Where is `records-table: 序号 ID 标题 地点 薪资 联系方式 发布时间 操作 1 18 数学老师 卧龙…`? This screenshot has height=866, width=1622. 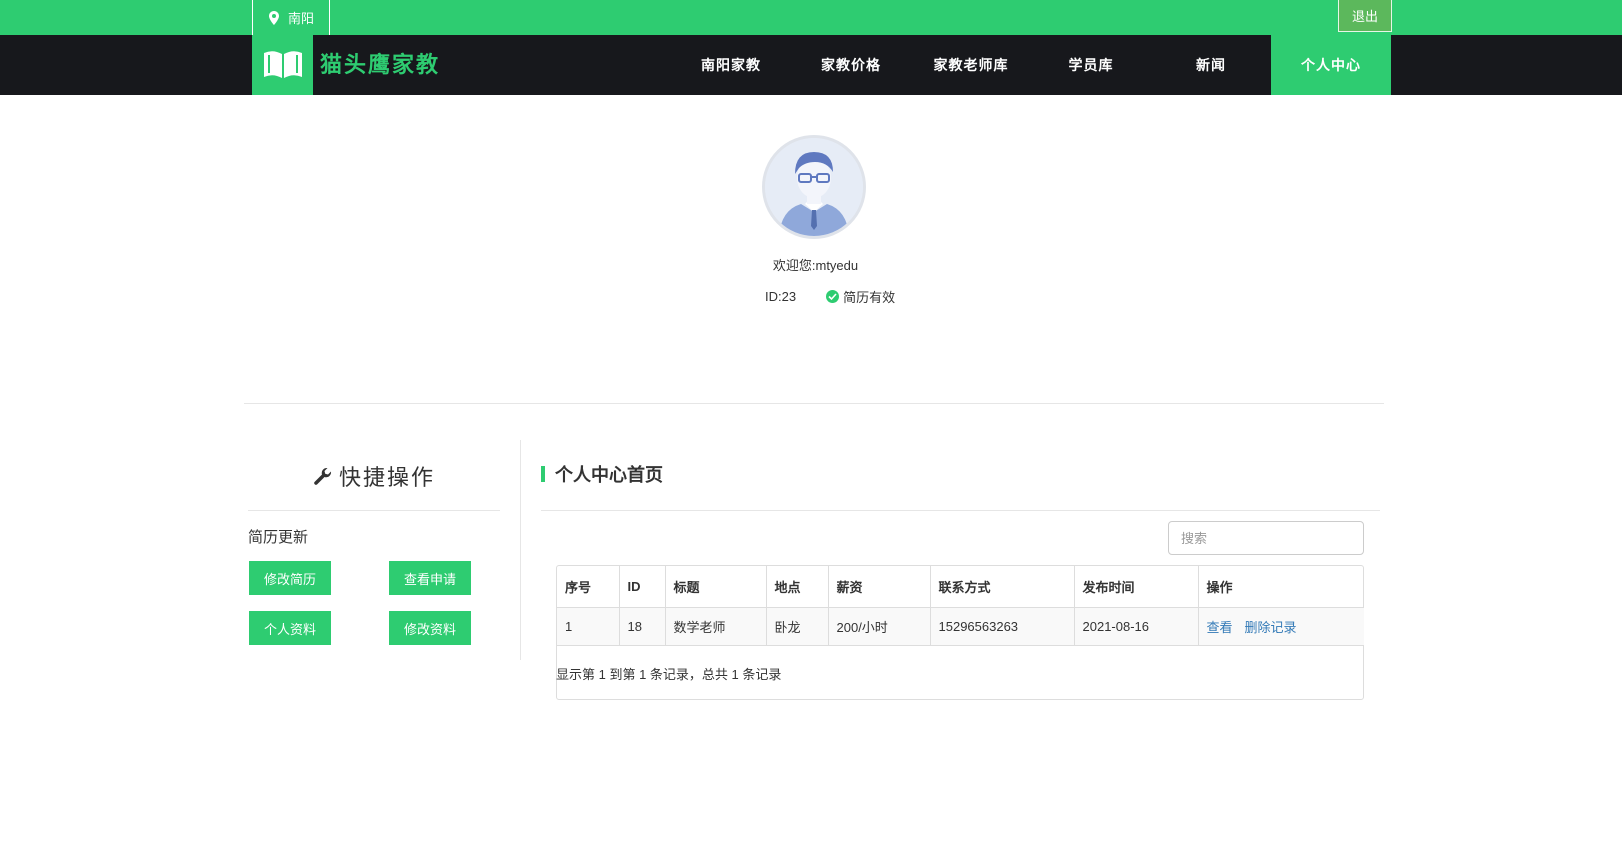 records-table: 序号 ID 标题 地点 薪资 联系方式 发布时间 操作 1 18 数学老师 卧龙… is located at coordinates (960, 606).